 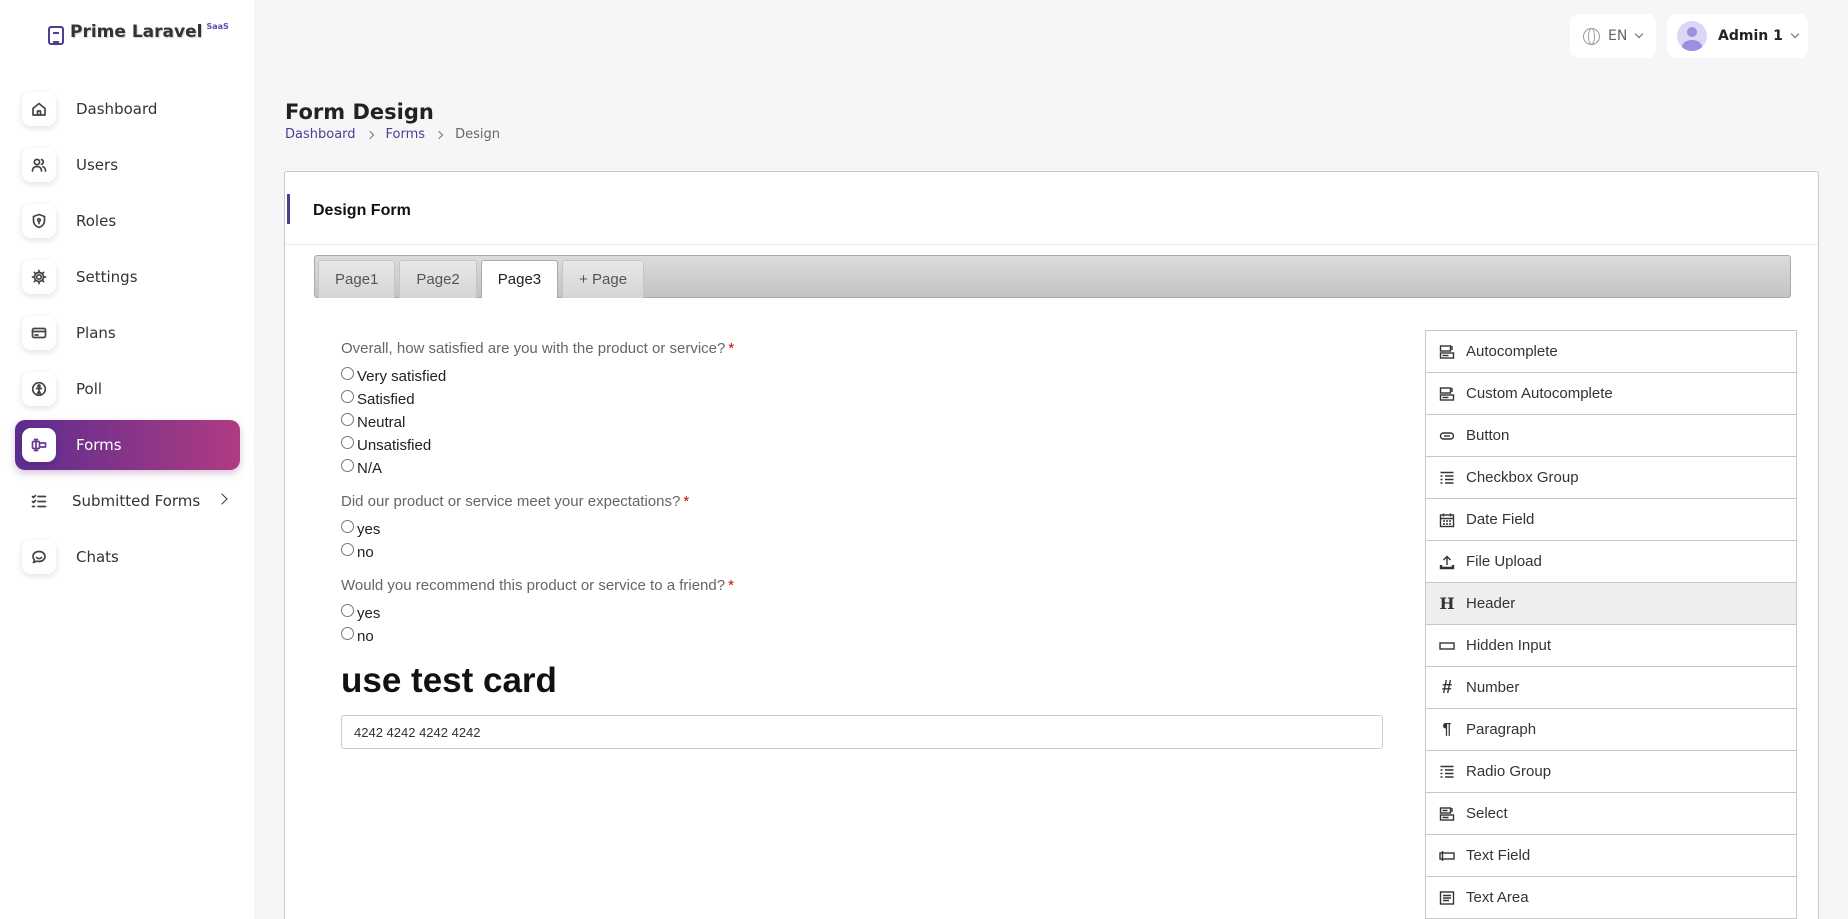 I want to click on shield-icon, so click(x=39, y=221).